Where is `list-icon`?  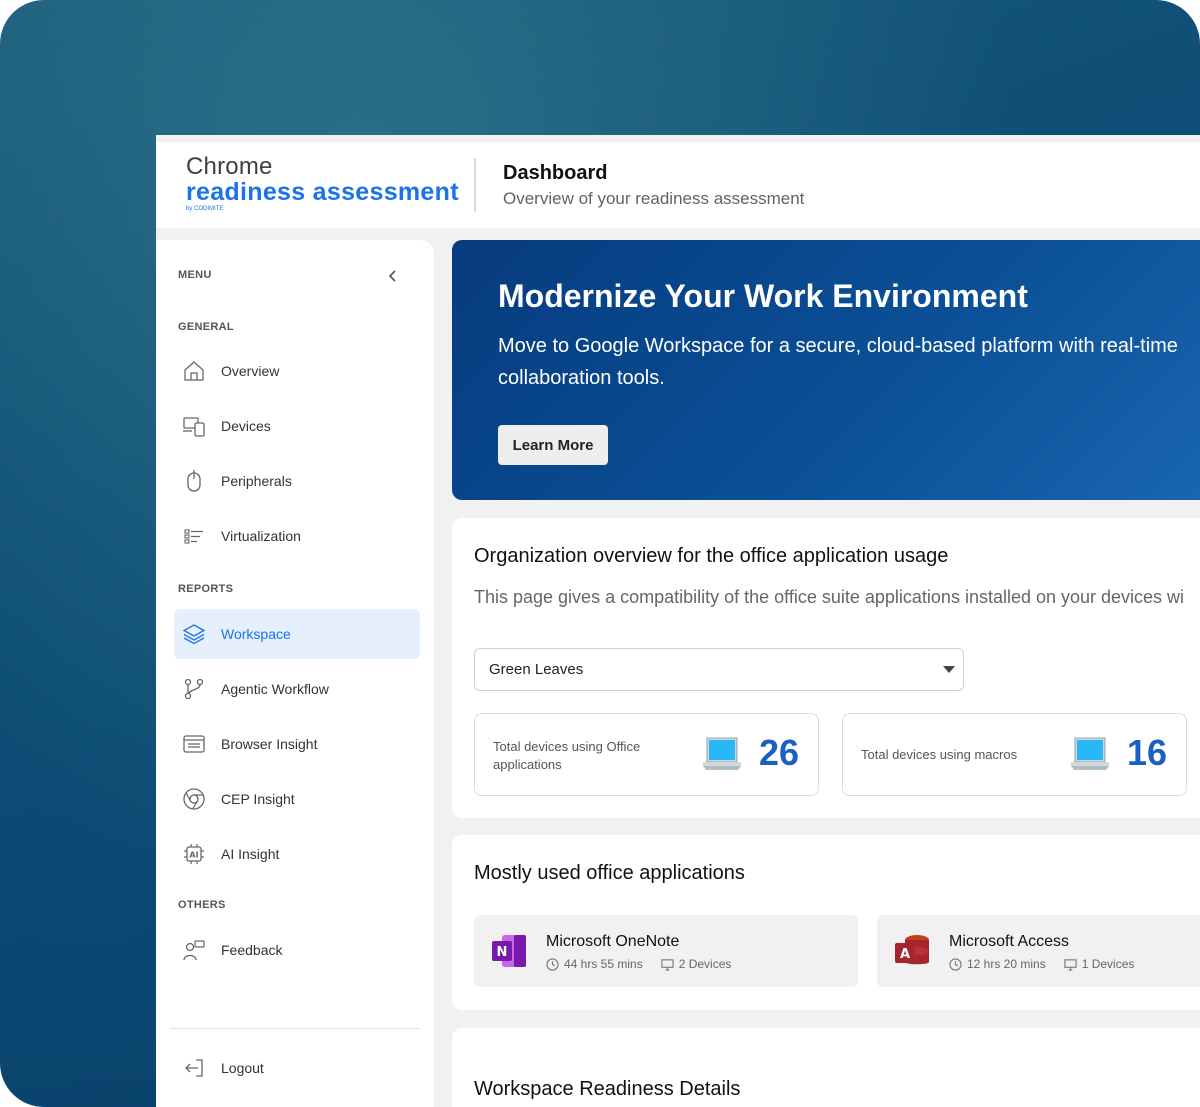 list-icon is located at coordinates (194, 536).